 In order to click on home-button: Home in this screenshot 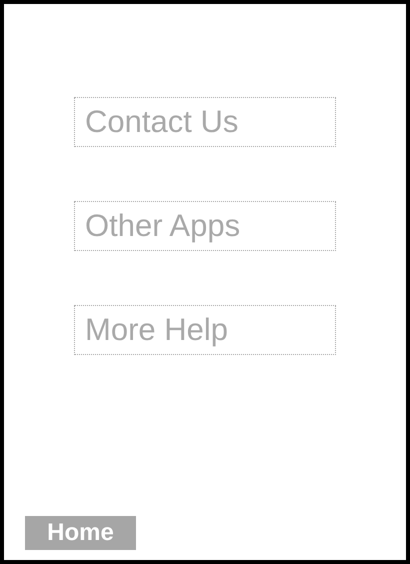, I will do `click(80, 533)`.